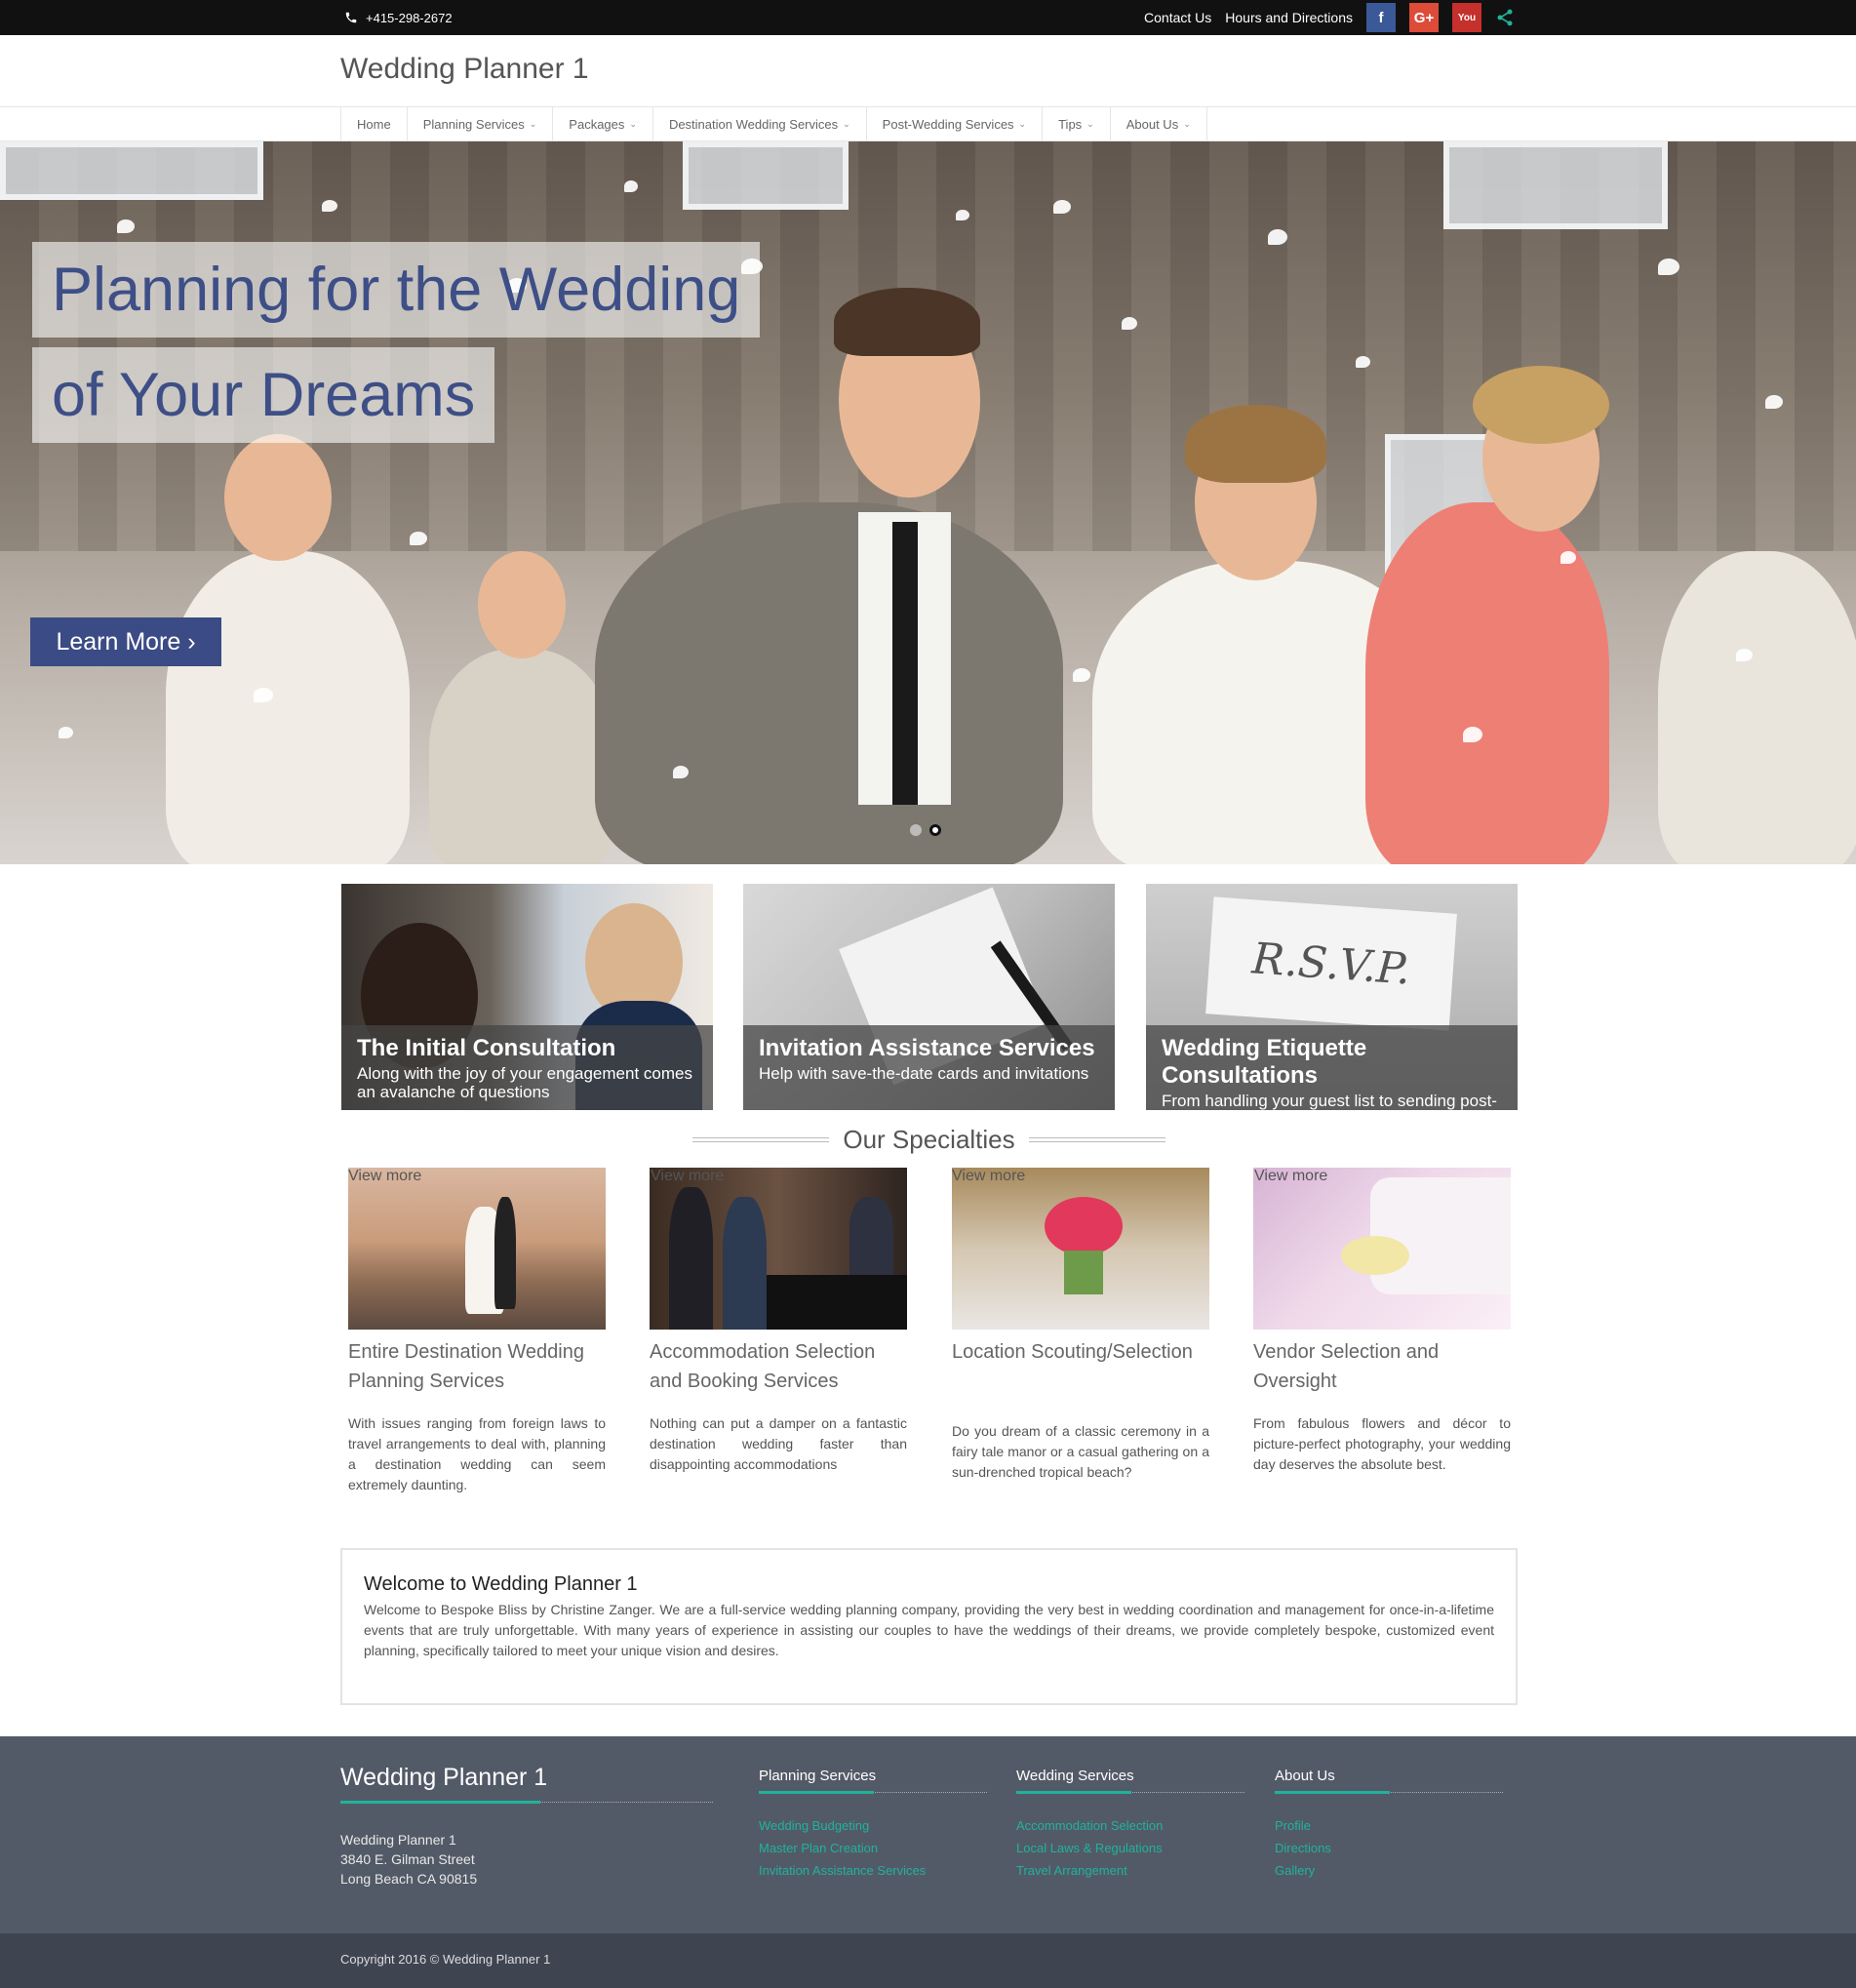 The height and width of the screenshot is (1988, 1856). Describe the element at coordinates (263, 395) in the screenshot. I see `hero-headline-line2: of Your Dreams` at that location.